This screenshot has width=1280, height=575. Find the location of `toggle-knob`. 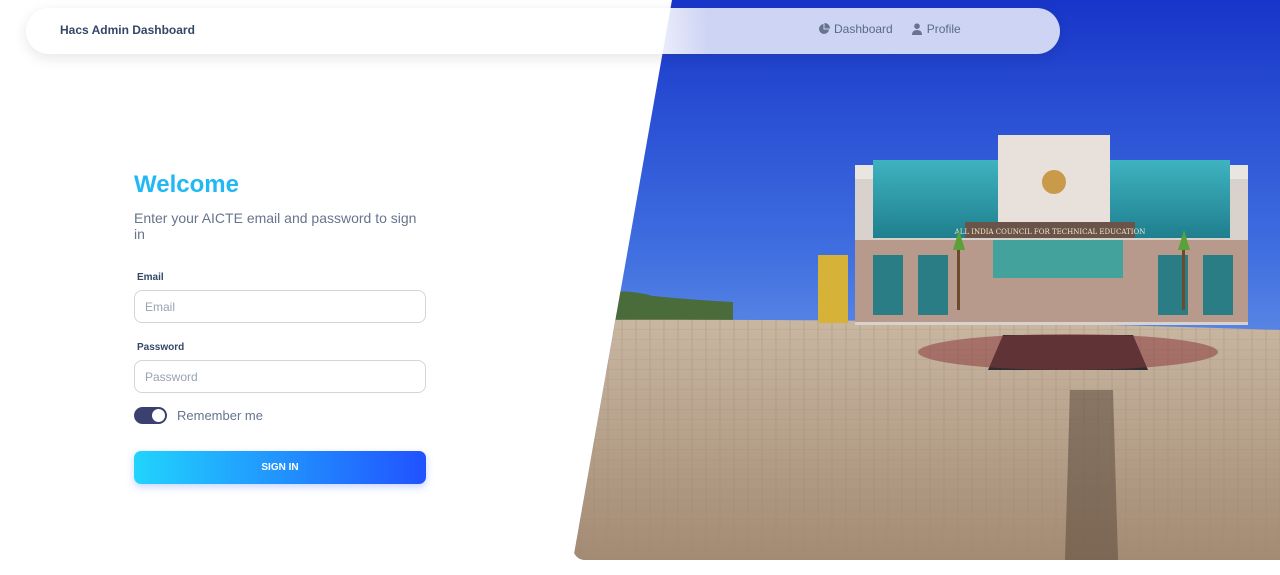

toggle-knob is located at coordinates (158, 415).